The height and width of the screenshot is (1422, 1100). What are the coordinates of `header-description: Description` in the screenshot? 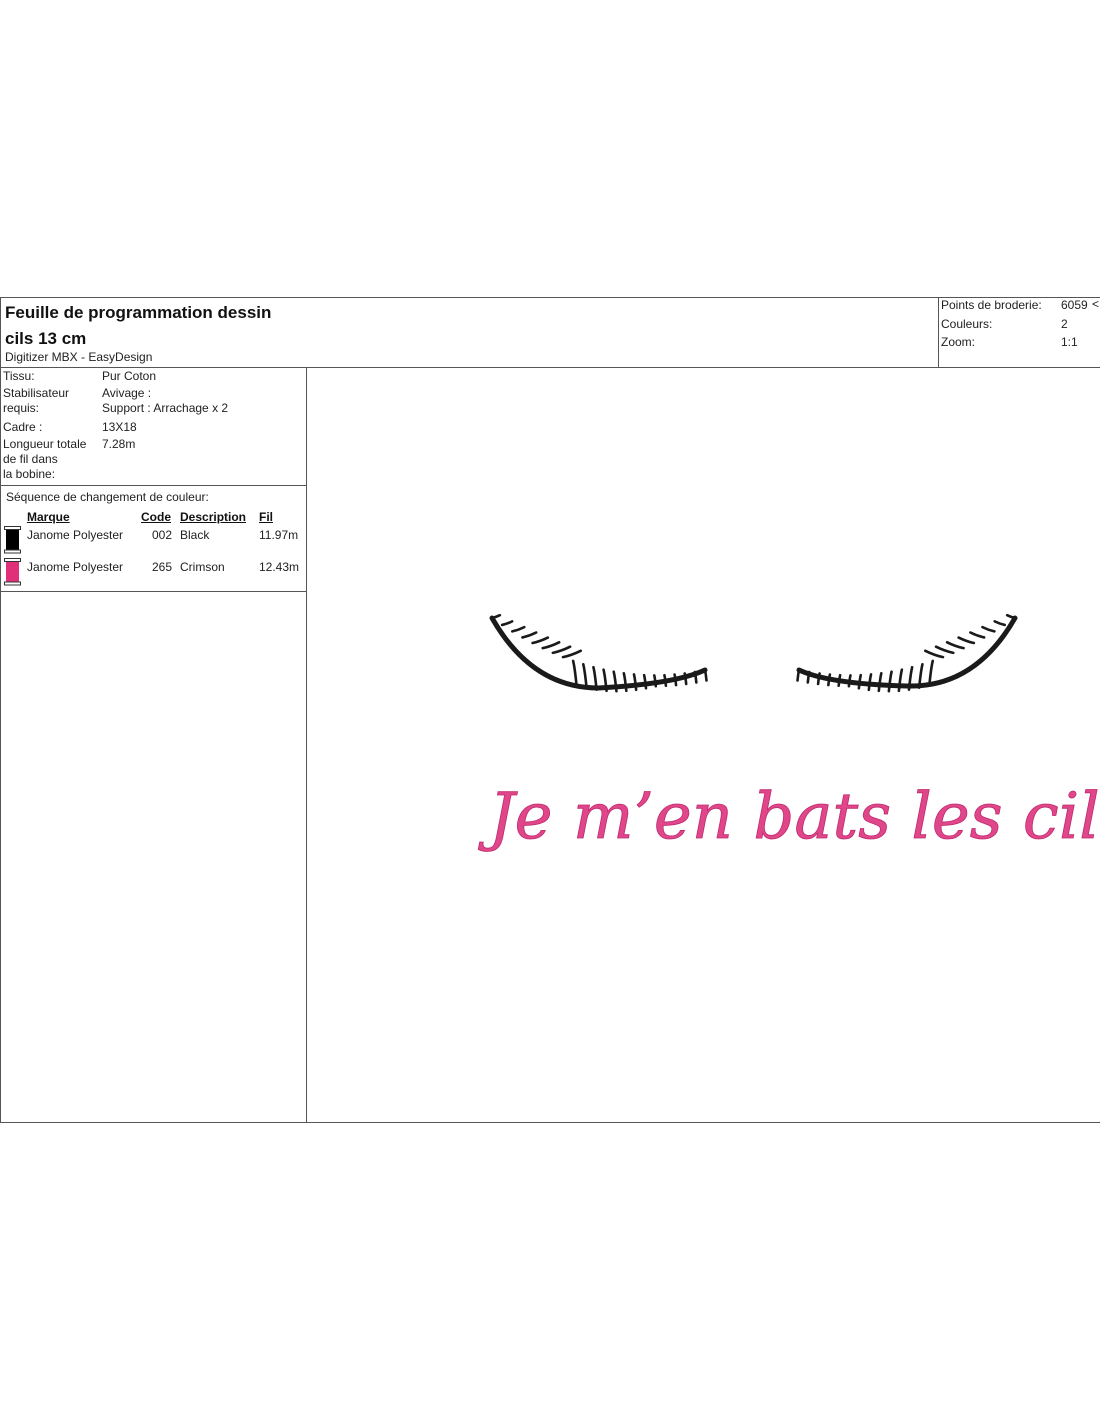 It's located at (213, 517).